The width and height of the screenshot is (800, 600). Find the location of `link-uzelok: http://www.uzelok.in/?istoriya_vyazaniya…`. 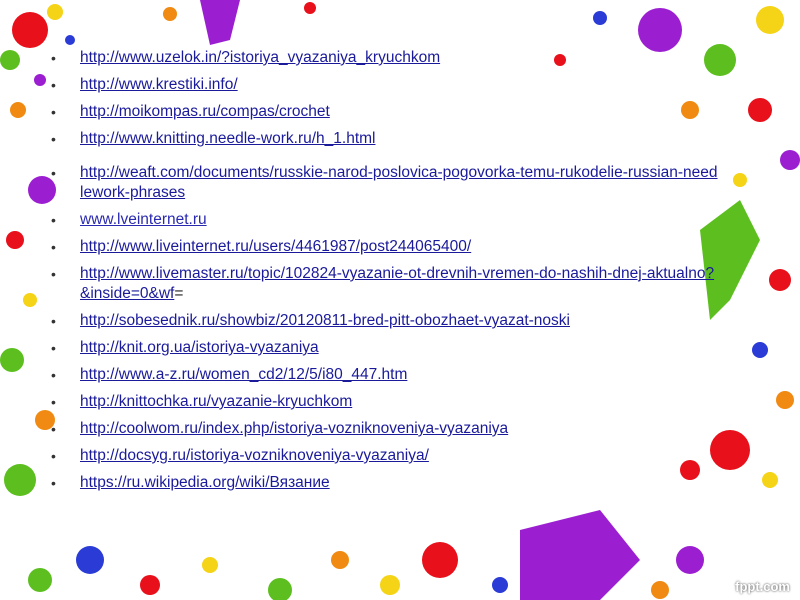

link-uzelok: http://www.uzelok.in/?istoriya_vyazaniya… is located at coordinates (260, 57).